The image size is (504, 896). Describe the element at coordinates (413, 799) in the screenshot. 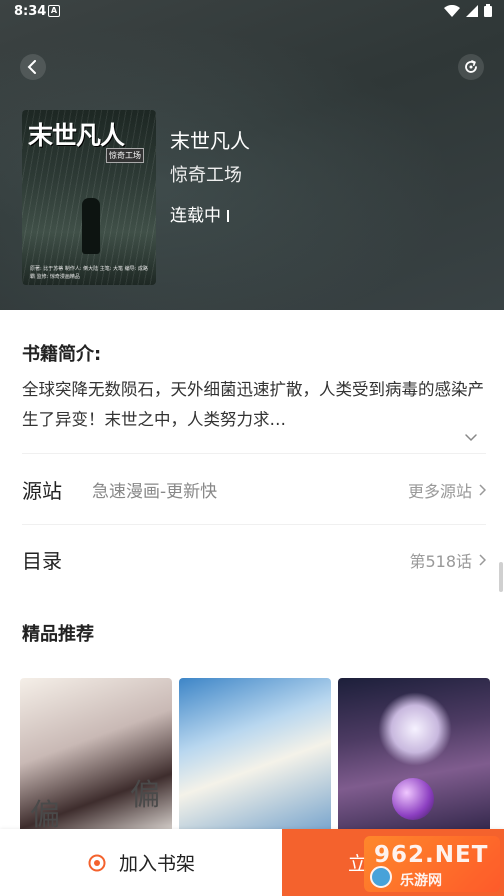

I see `cover-orb` at that location.